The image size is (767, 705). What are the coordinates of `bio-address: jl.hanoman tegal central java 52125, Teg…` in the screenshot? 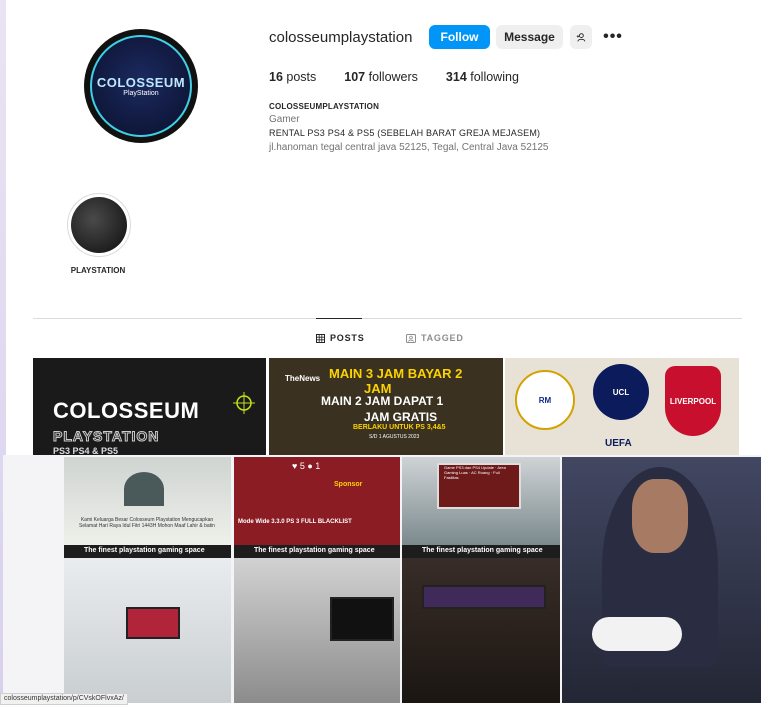 It's located at (408, 147).